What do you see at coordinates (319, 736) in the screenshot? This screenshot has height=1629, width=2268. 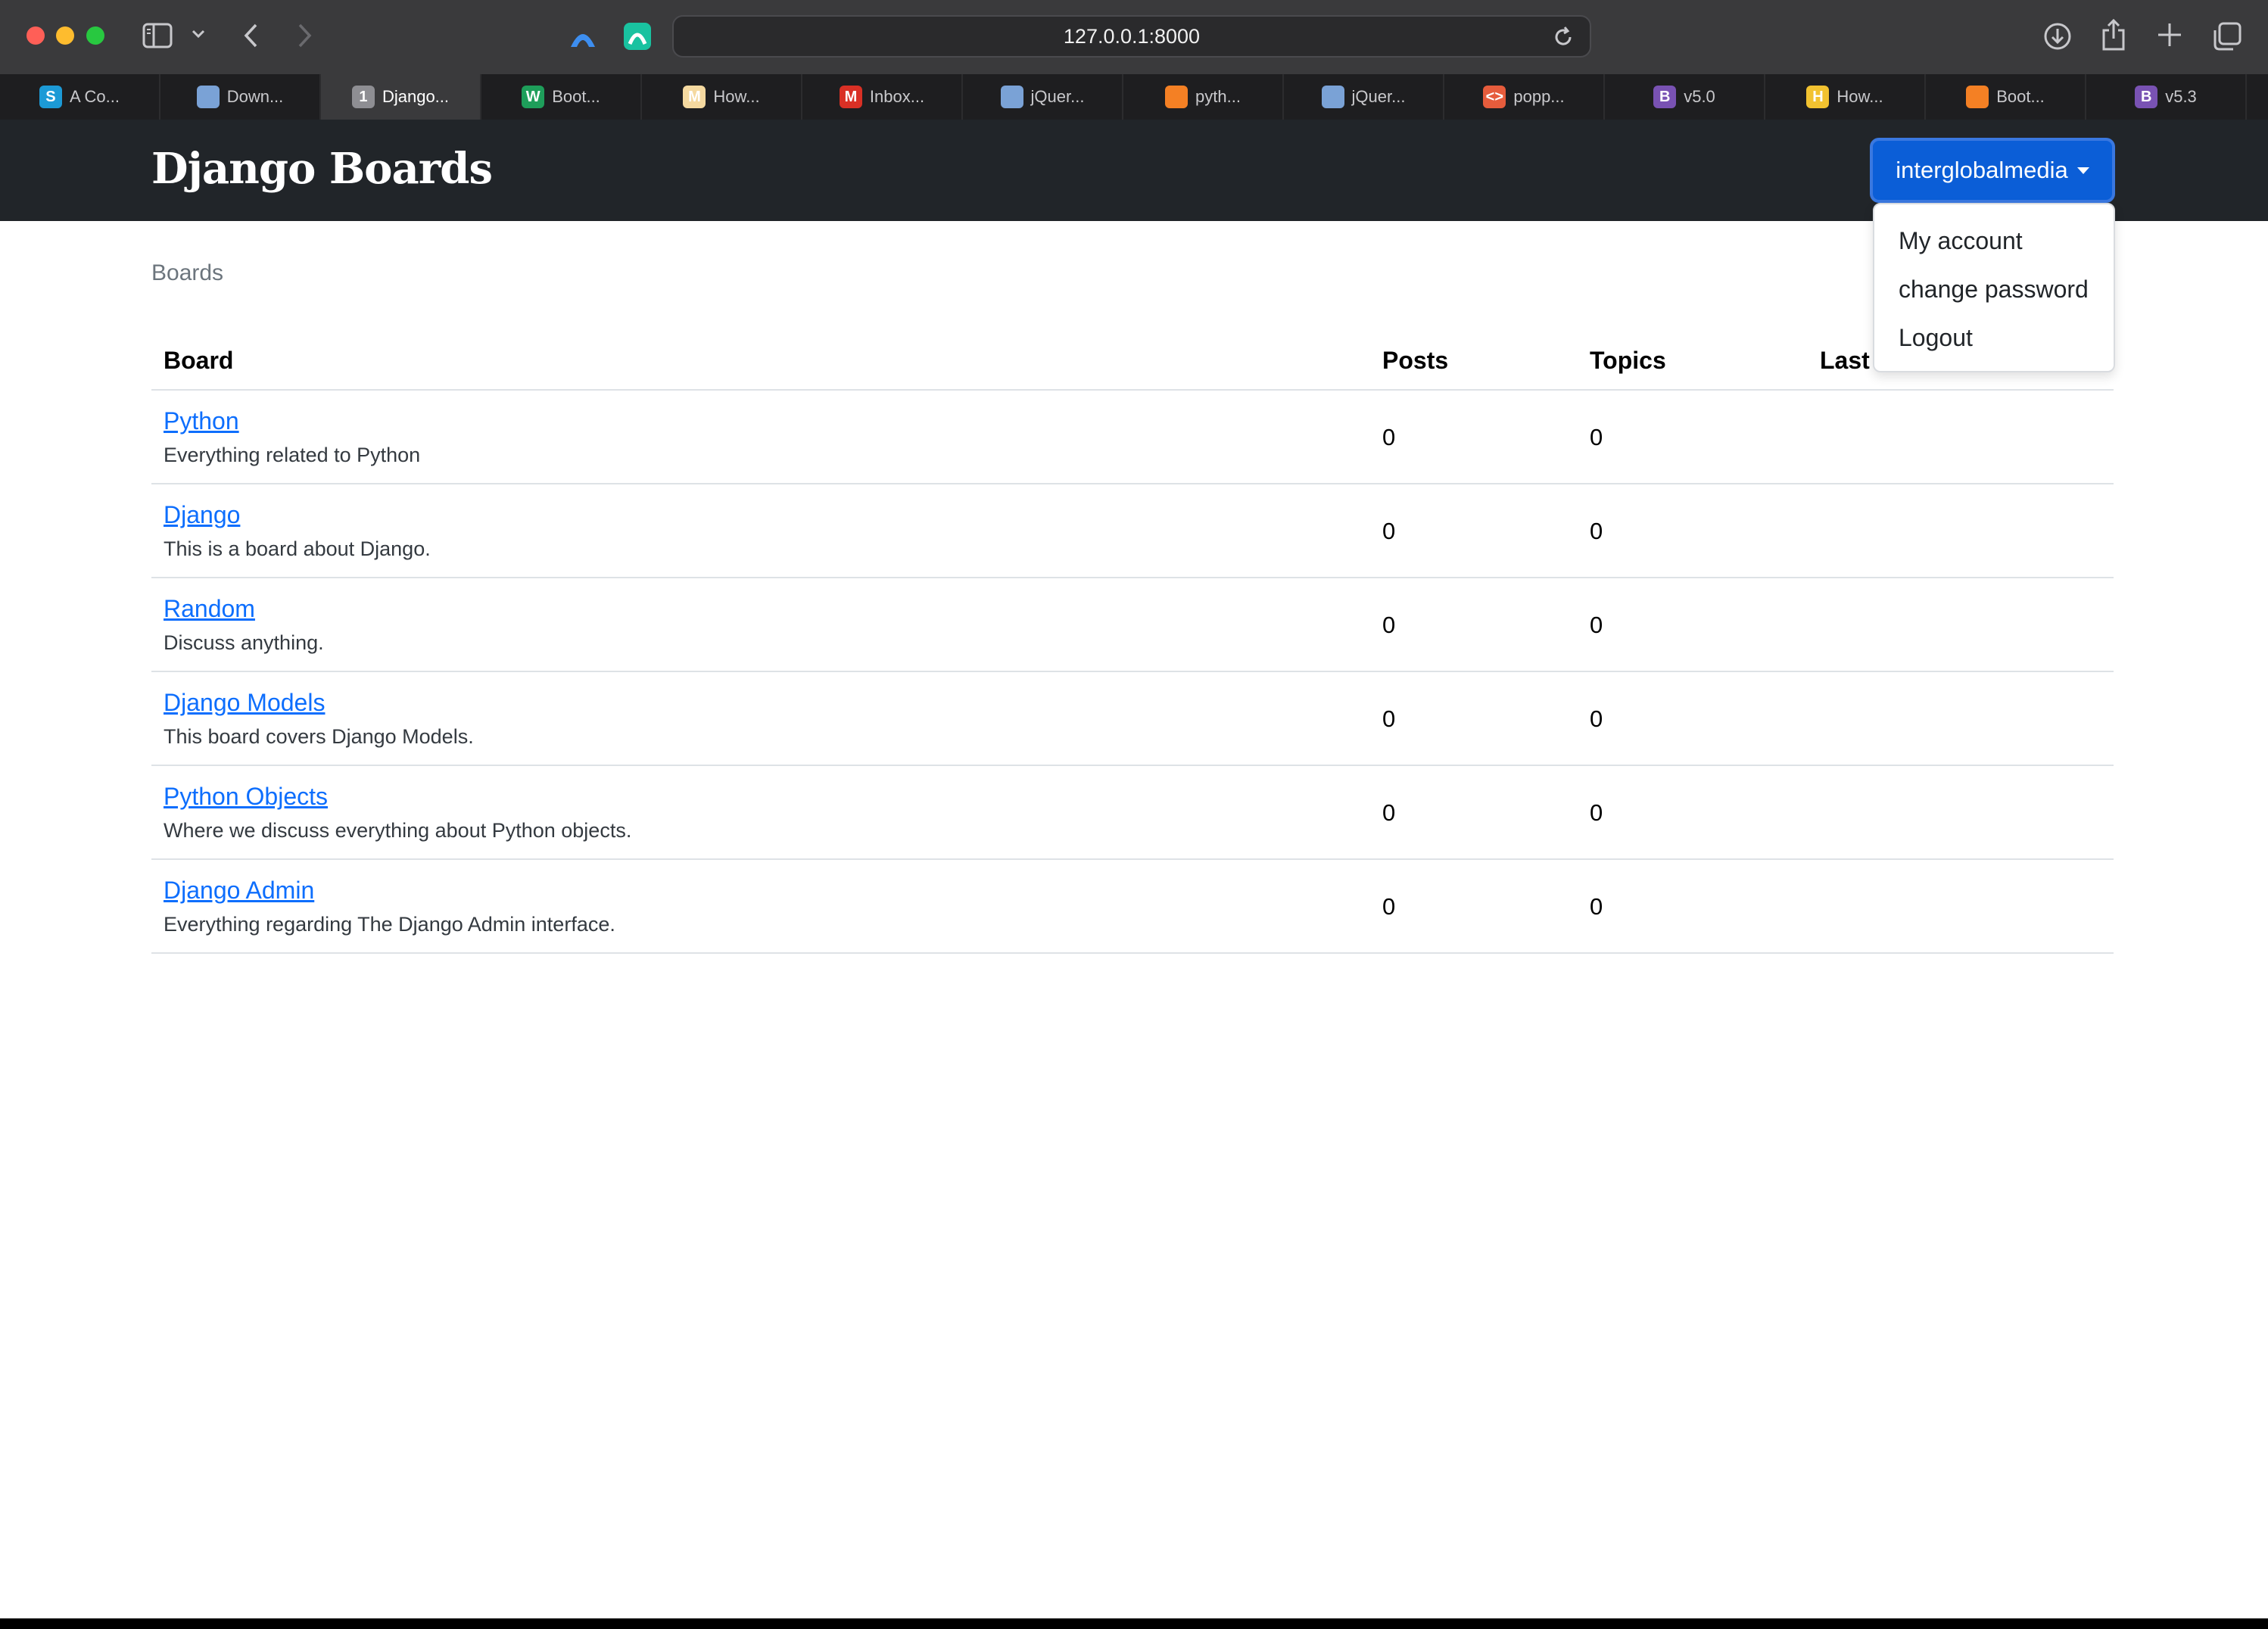 I see `board-description: This board covers Django Models.` at bounding box center [319, 736].